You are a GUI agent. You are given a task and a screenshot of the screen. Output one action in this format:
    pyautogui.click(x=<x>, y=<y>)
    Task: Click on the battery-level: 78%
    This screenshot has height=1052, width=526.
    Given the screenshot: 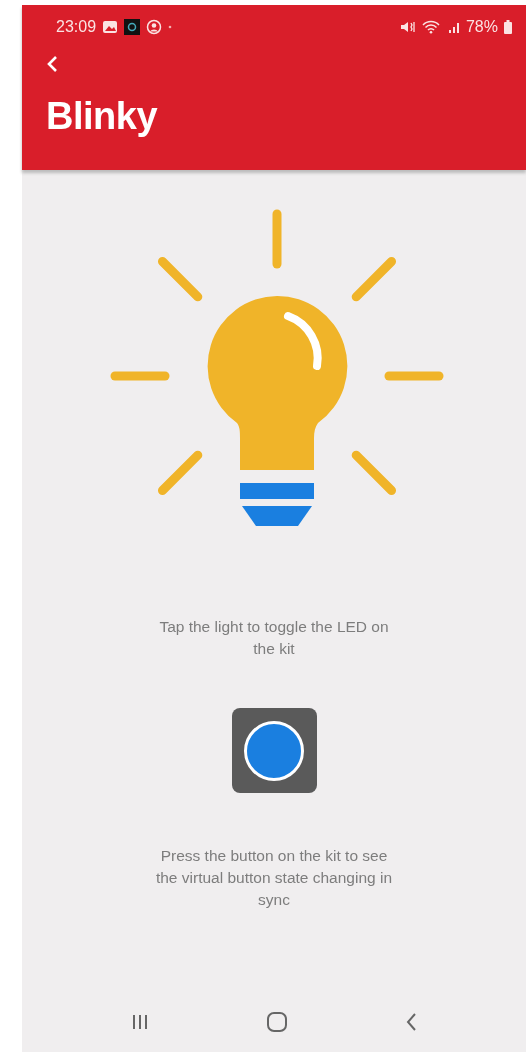 What is the action you would take?
    pyautogui.click(x=481, y=27)
    